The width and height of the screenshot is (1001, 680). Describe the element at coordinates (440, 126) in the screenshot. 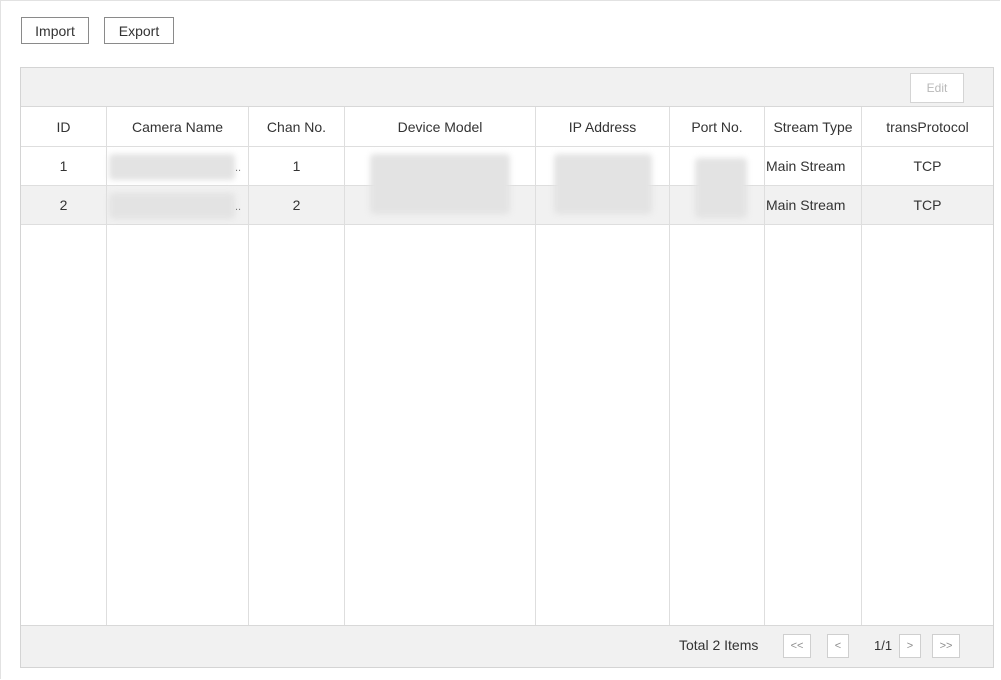

I see `column-header-device-model: Device Model` at that location.